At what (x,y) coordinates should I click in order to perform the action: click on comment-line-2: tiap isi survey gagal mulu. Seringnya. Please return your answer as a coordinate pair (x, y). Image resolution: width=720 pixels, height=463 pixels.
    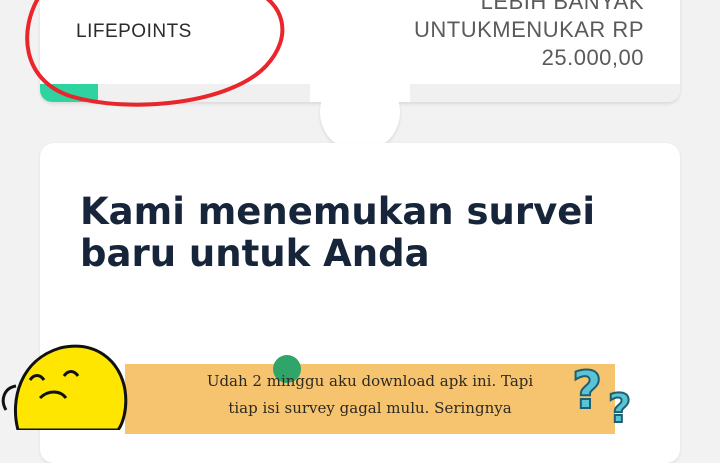
    Looking at the image, I should click on (370, 408).